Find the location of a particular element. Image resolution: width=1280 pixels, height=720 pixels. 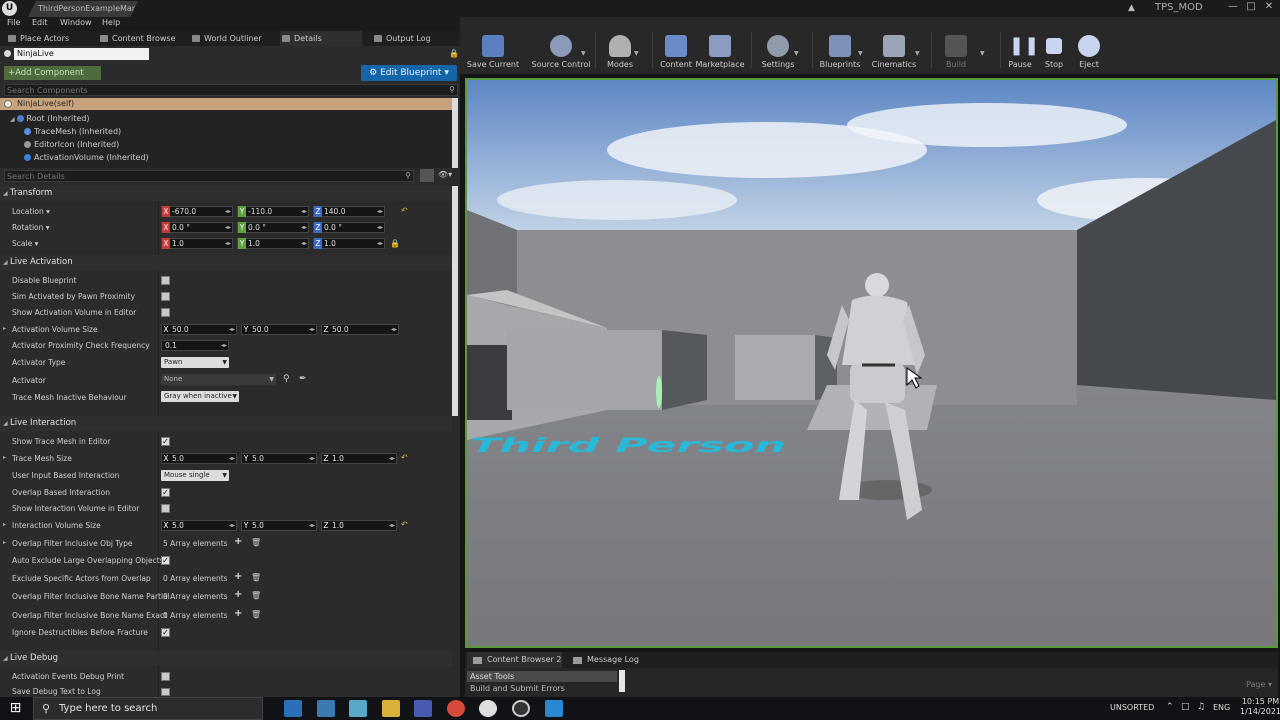

scale-label: Scale ▾ is located at coordinates (25, 243).